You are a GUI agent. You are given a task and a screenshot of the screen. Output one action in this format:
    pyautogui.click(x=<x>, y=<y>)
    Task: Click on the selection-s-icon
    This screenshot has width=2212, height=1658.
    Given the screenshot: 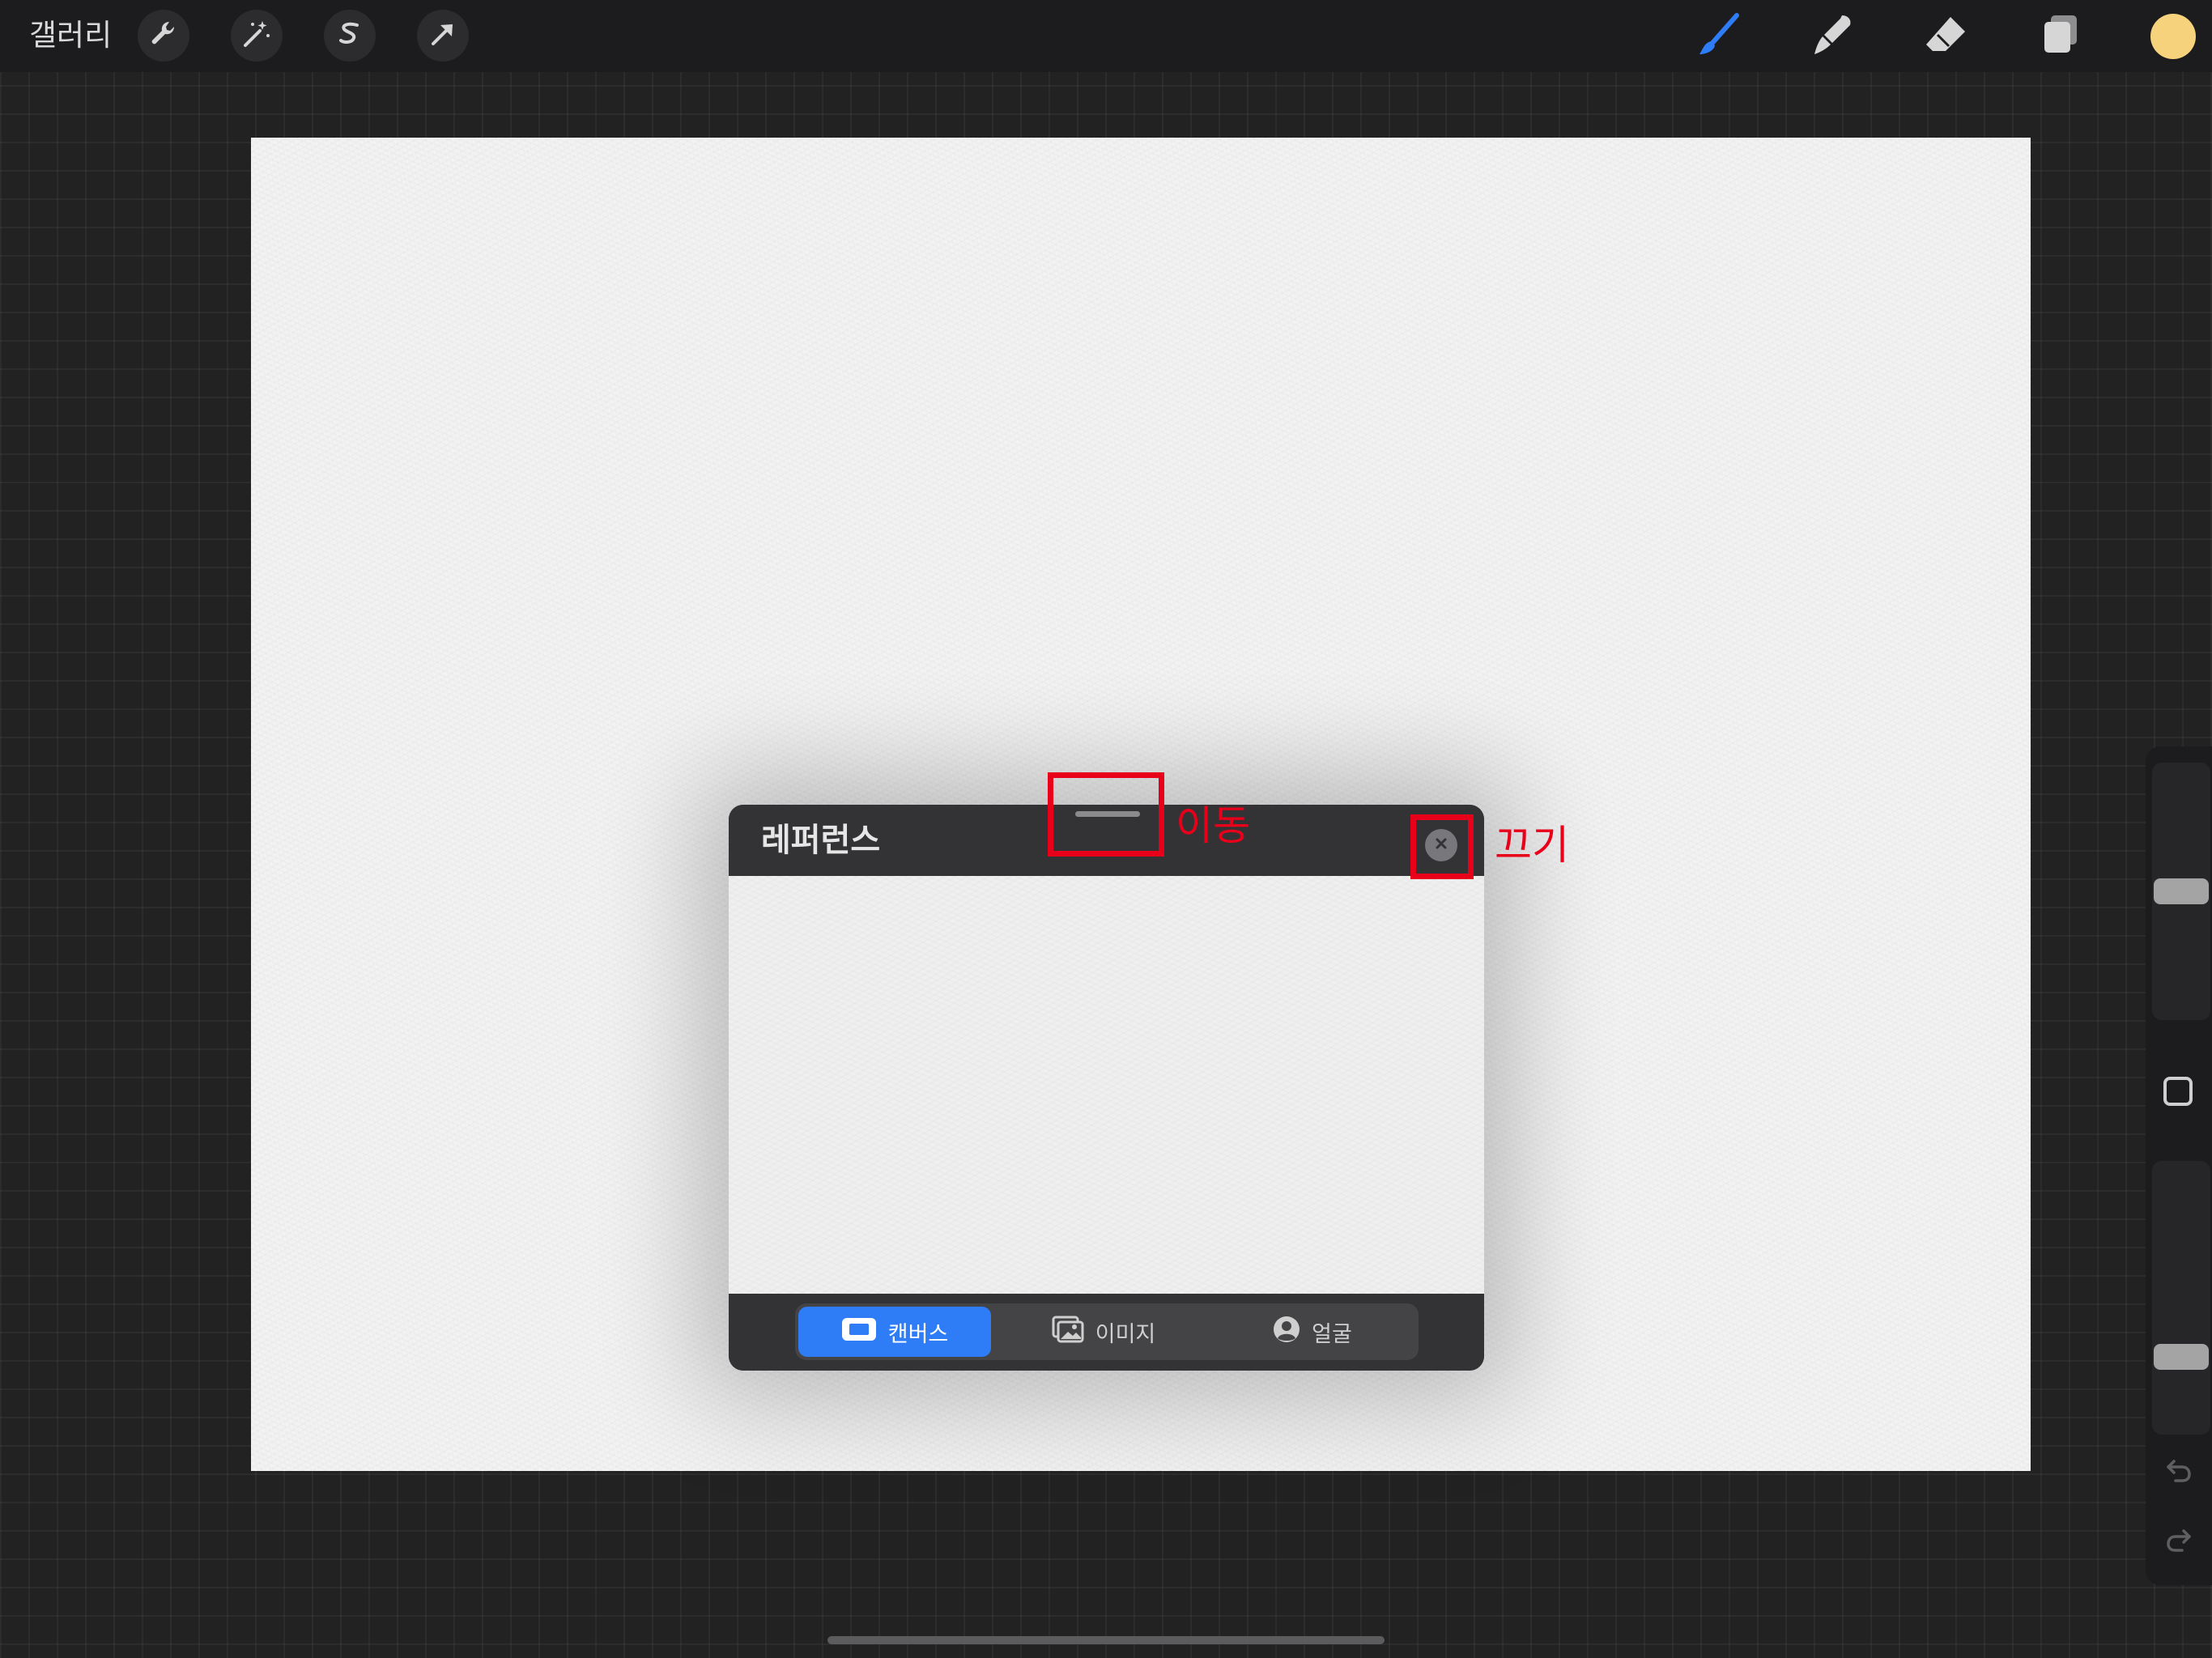 What is the action you would take?
    pyautogui.click(x=350, y=35)
    